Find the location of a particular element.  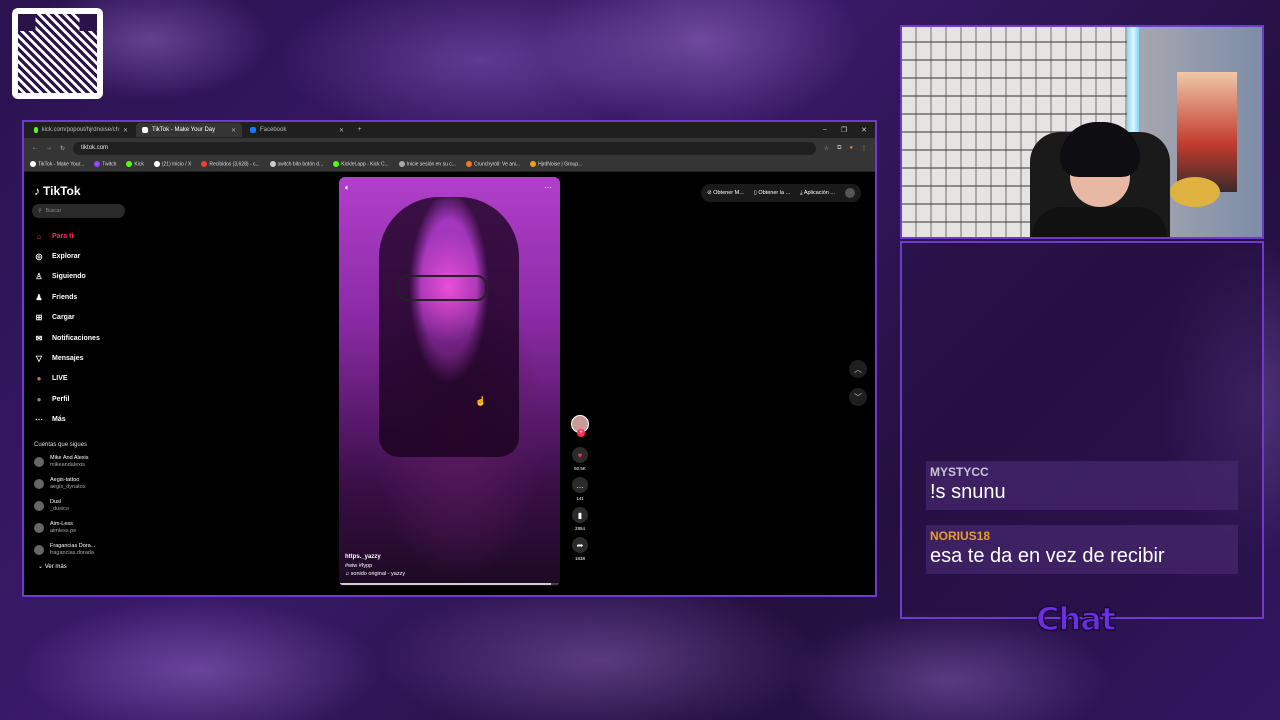

tiktok-logo-icon: ♪ is located at coordinates (37, 191).